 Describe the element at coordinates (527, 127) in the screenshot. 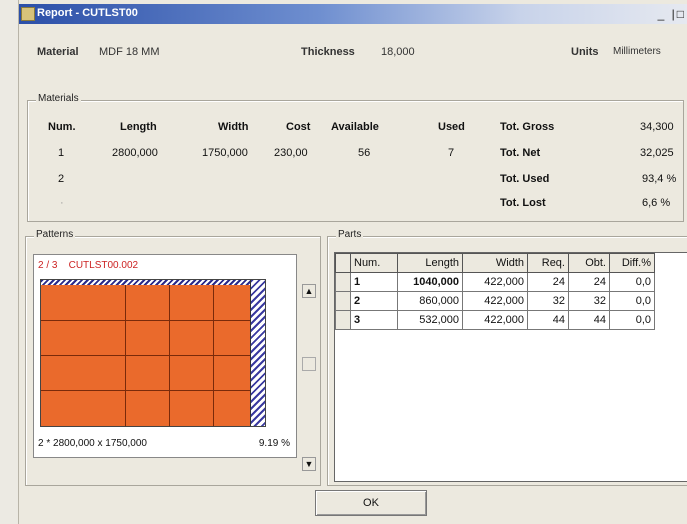

I see `tot-gross-label: Tot. Gross` at that location.